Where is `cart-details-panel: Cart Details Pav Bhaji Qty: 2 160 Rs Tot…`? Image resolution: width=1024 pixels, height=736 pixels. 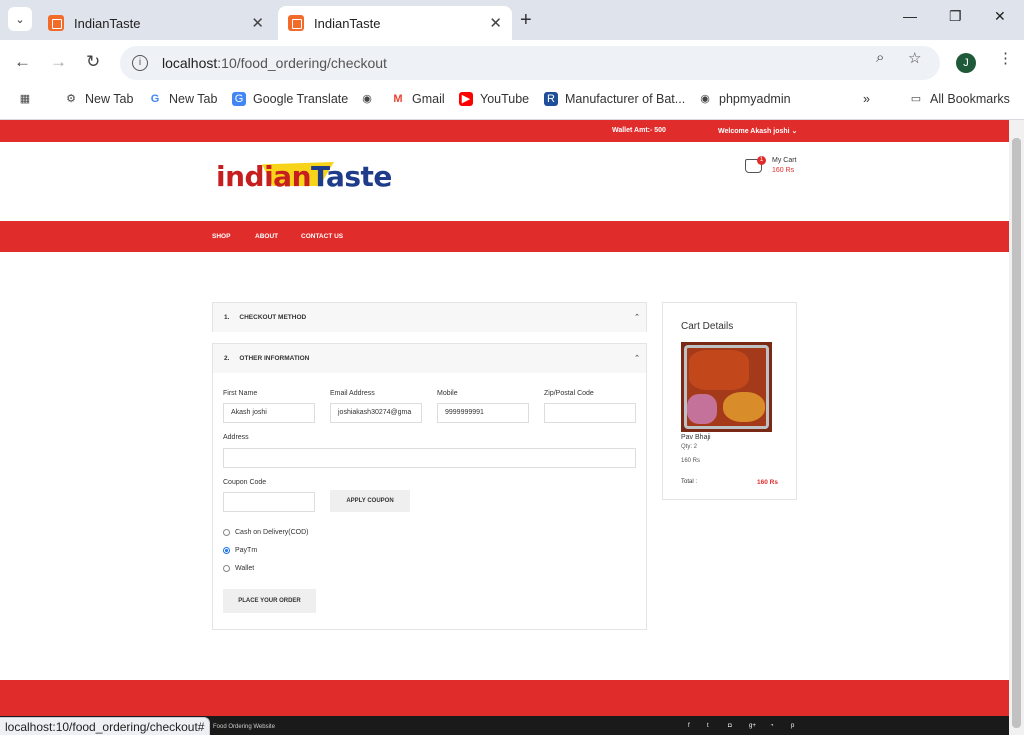
cart-details-panel: Cart Details Pav Bhaji Qty: 2 160 Rs Tot… is located at coordinates (729, 401).